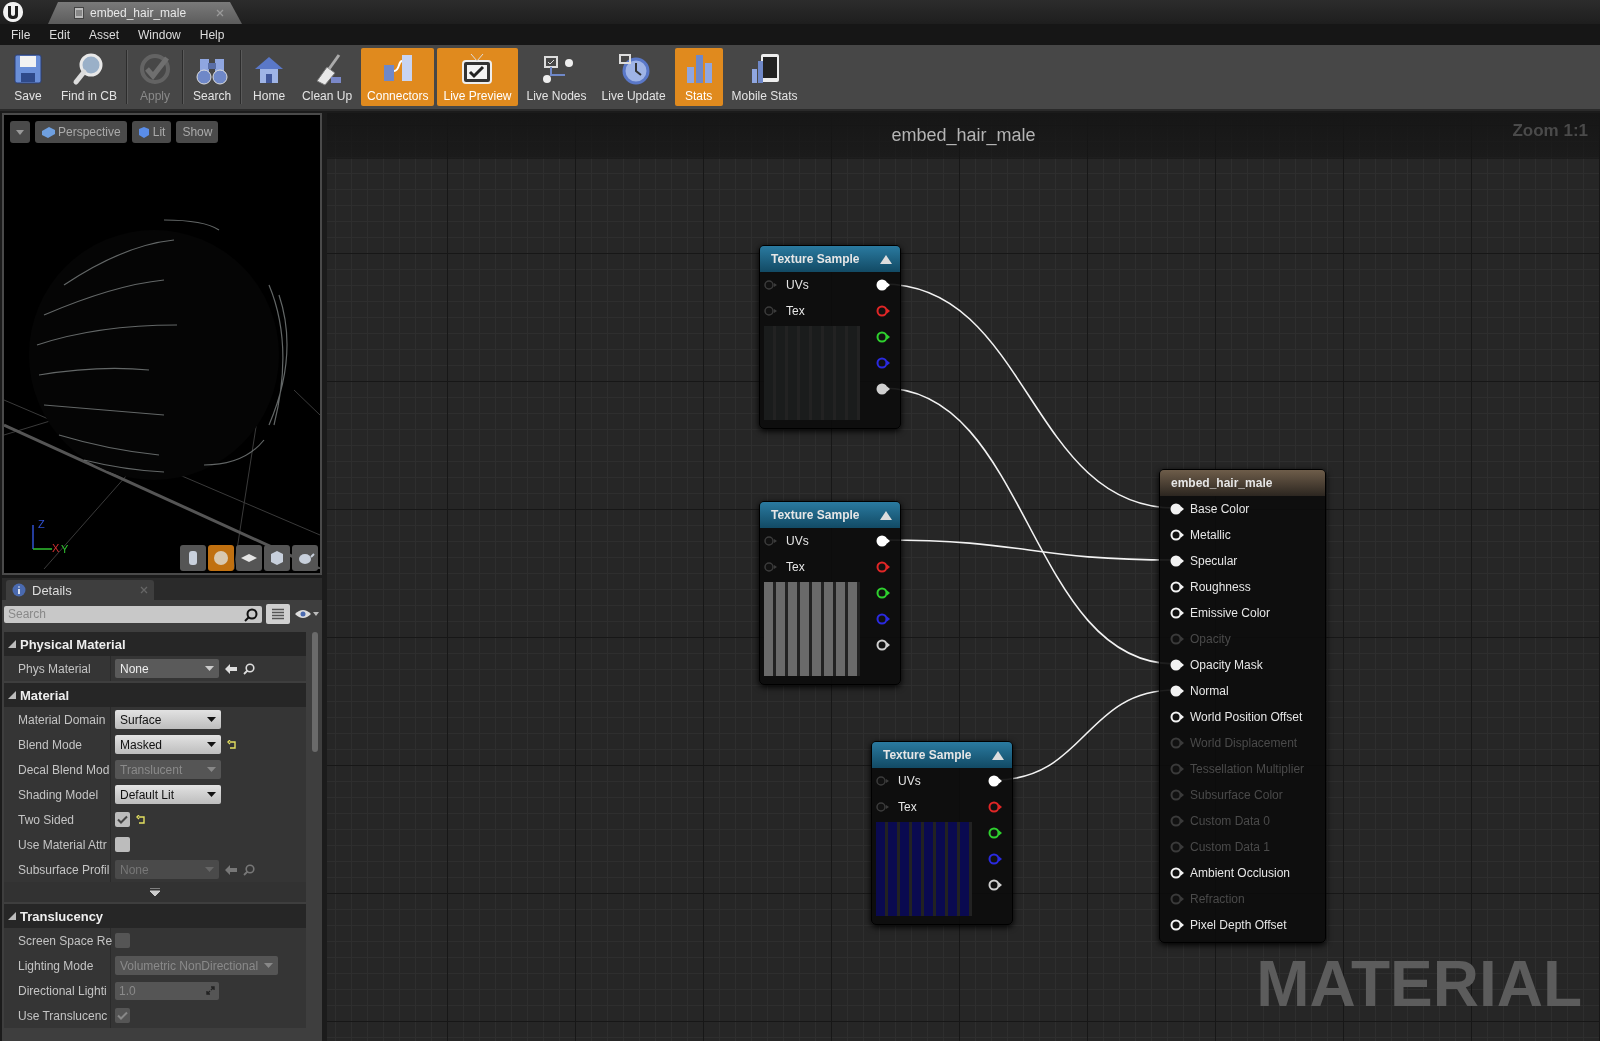  I want to click on menu-item: File, so click(21, 34).